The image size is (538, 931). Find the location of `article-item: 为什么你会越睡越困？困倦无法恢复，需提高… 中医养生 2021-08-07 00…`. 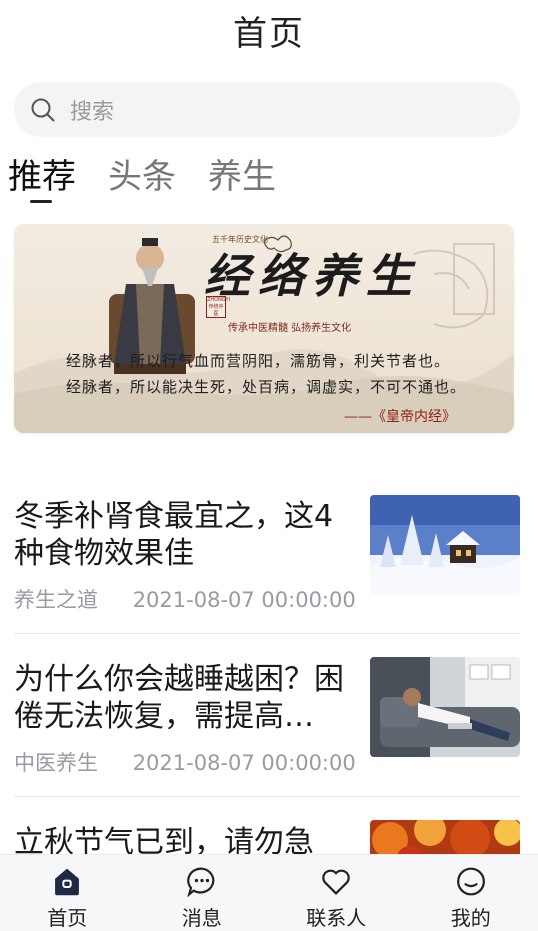

article-item: 为什么你会越睡越困？困倦无法恢复，需提高… 中医养生 2021-08-07 00… is located at coordinates (267, 729).